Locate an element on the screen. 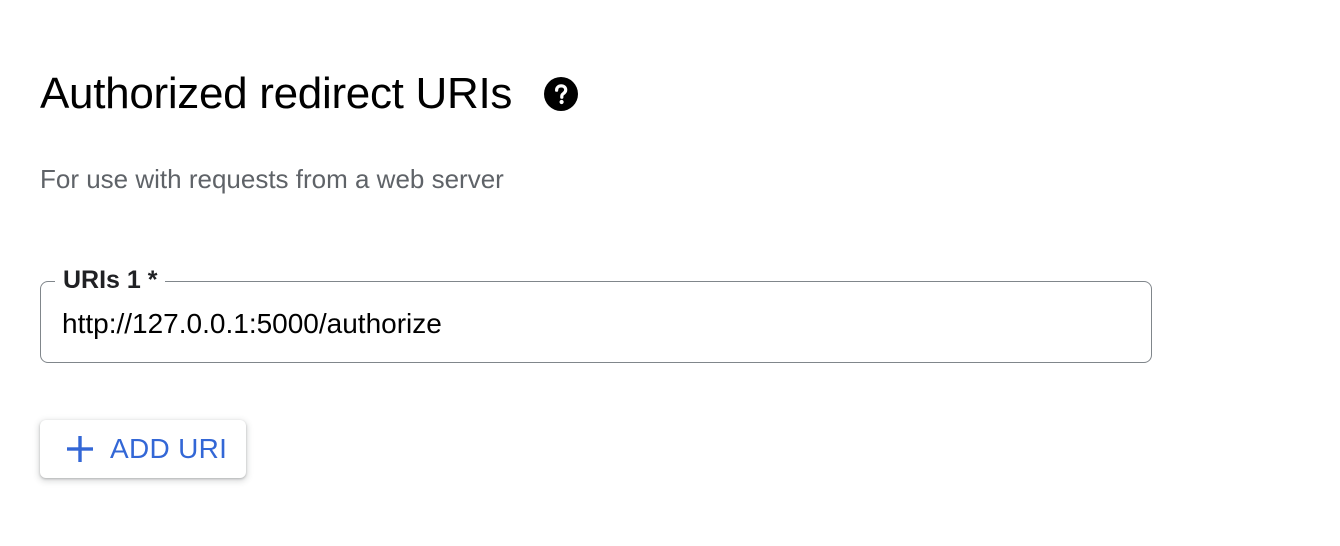 The height and width of the screenshot is (546, 1340). add-uri-label: ADD URI is located at coordinates (169, 448).